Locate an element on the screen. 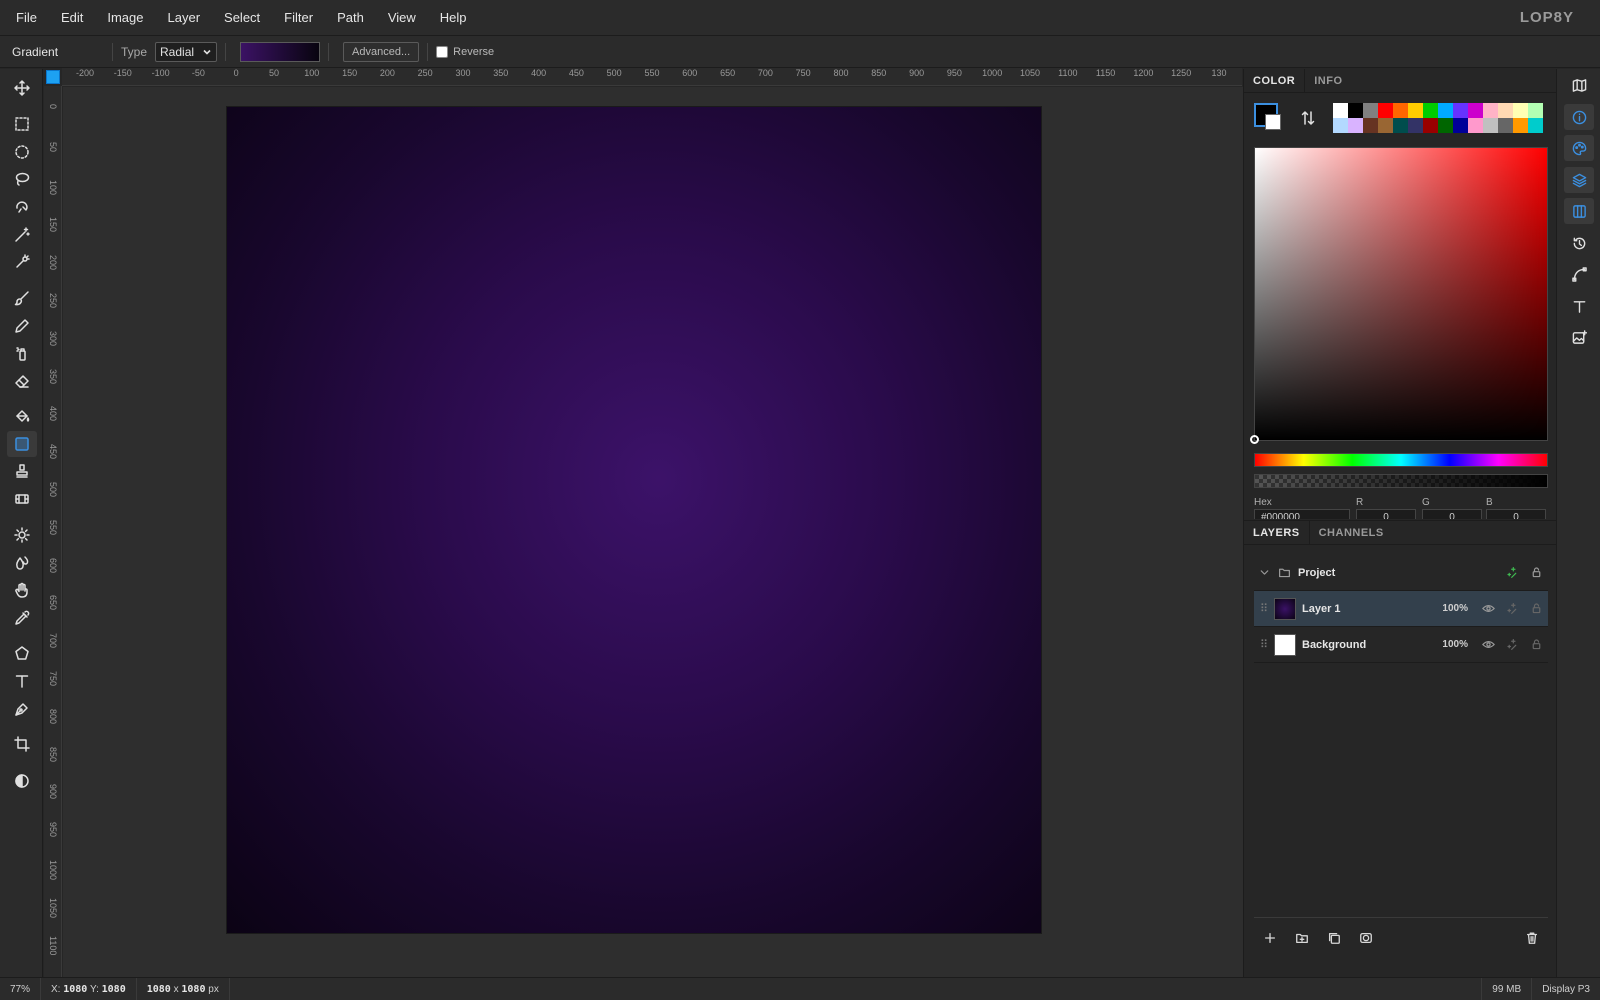 This screenshot has width=1600, height=1000. patch-tool is located at coordinates (22, 499).